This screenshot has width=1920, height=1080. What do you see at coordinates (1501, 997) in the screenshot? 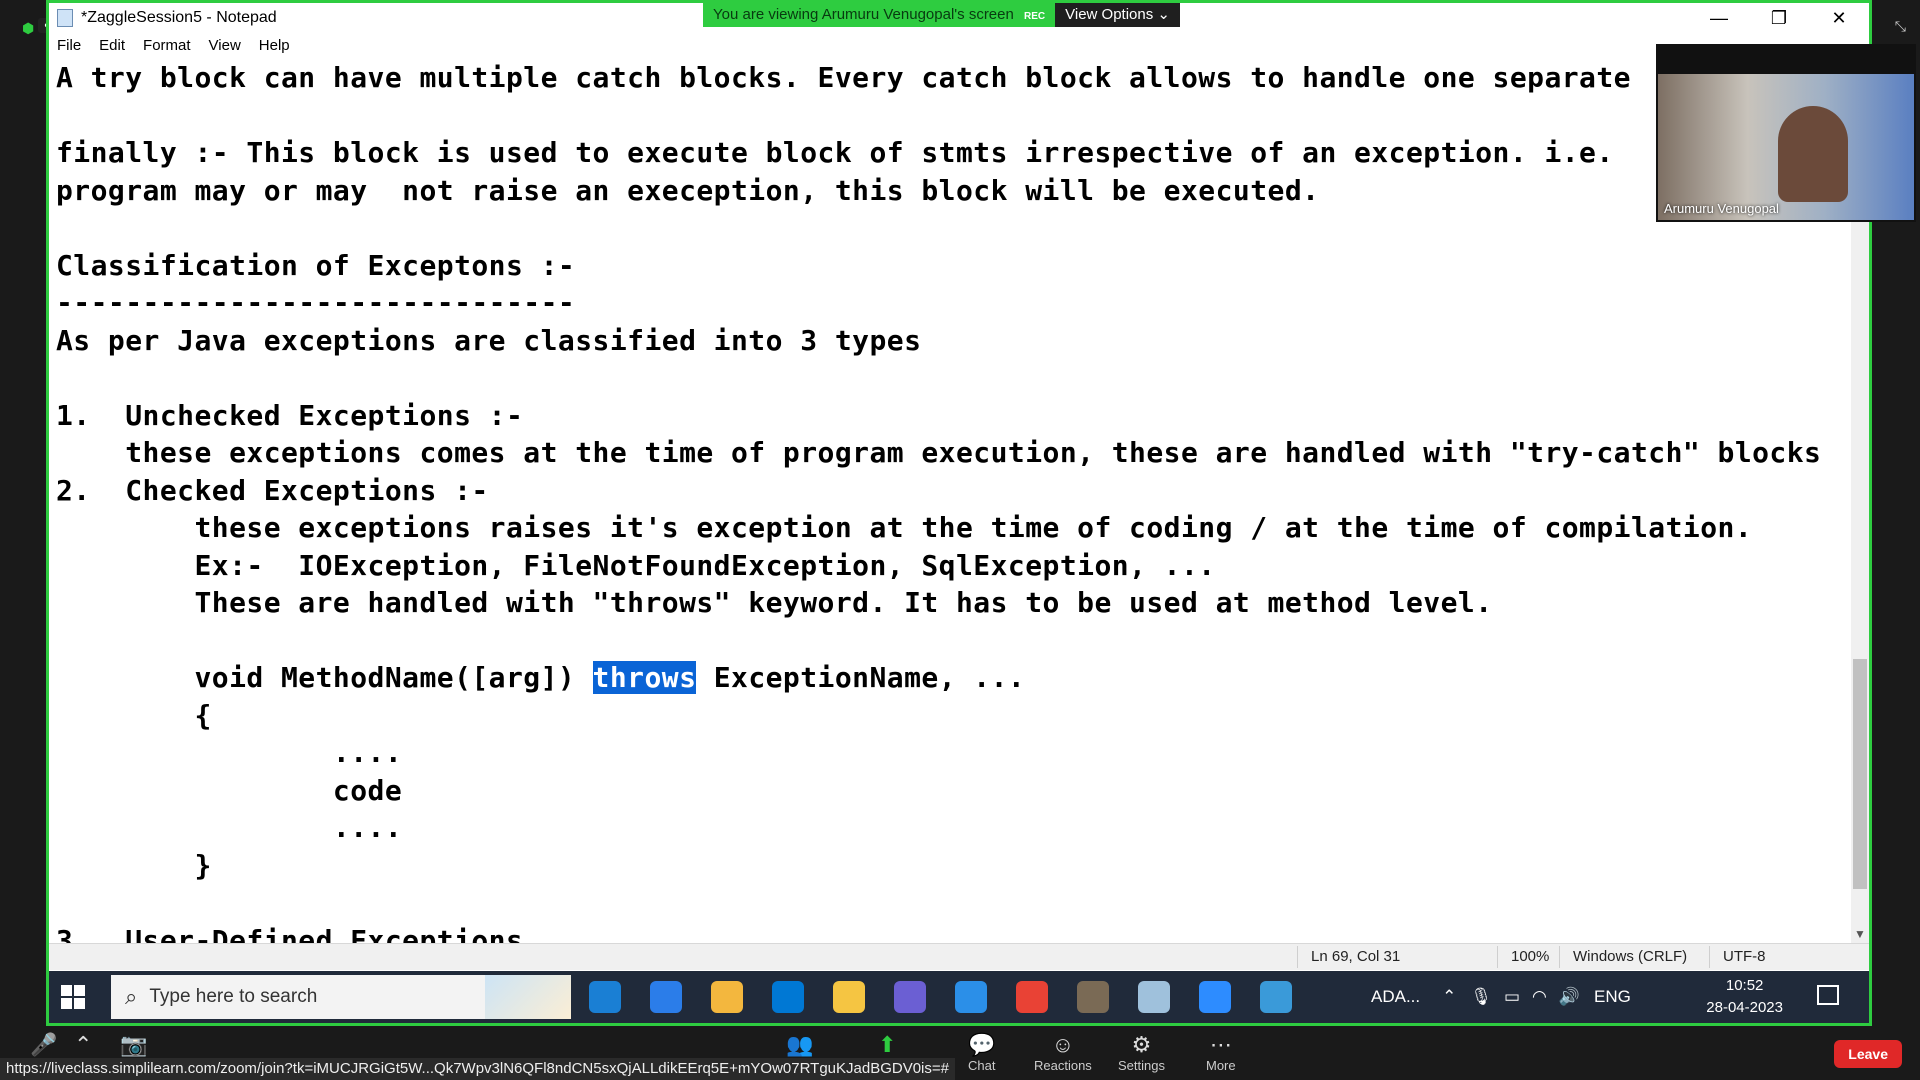
I see `system-tray: ADA... ⌃ 🎙 ▭ ◠ 🔊 ENG` at bounding box center [1501, 997].